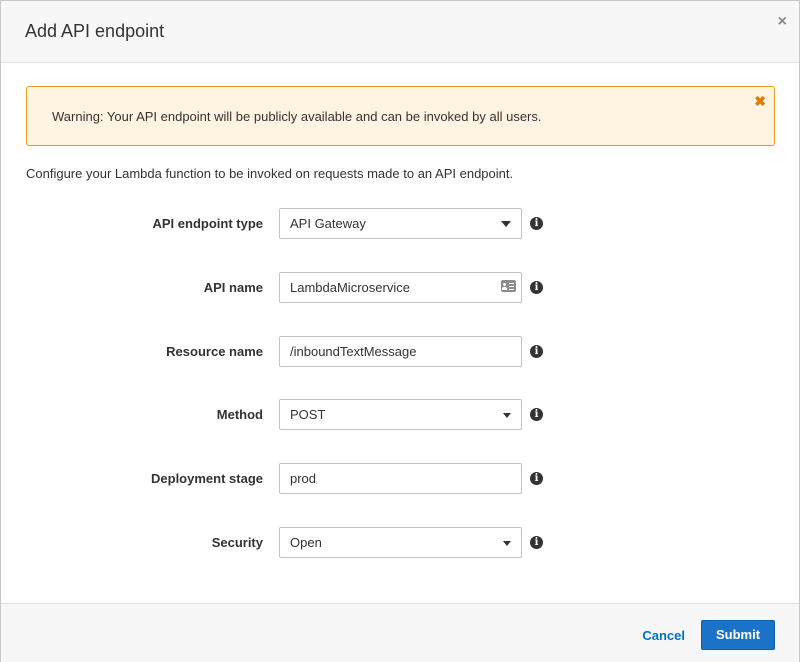 This screenshot has width=800, height=662. I want to click on method-select: POST, so click(400, 414).